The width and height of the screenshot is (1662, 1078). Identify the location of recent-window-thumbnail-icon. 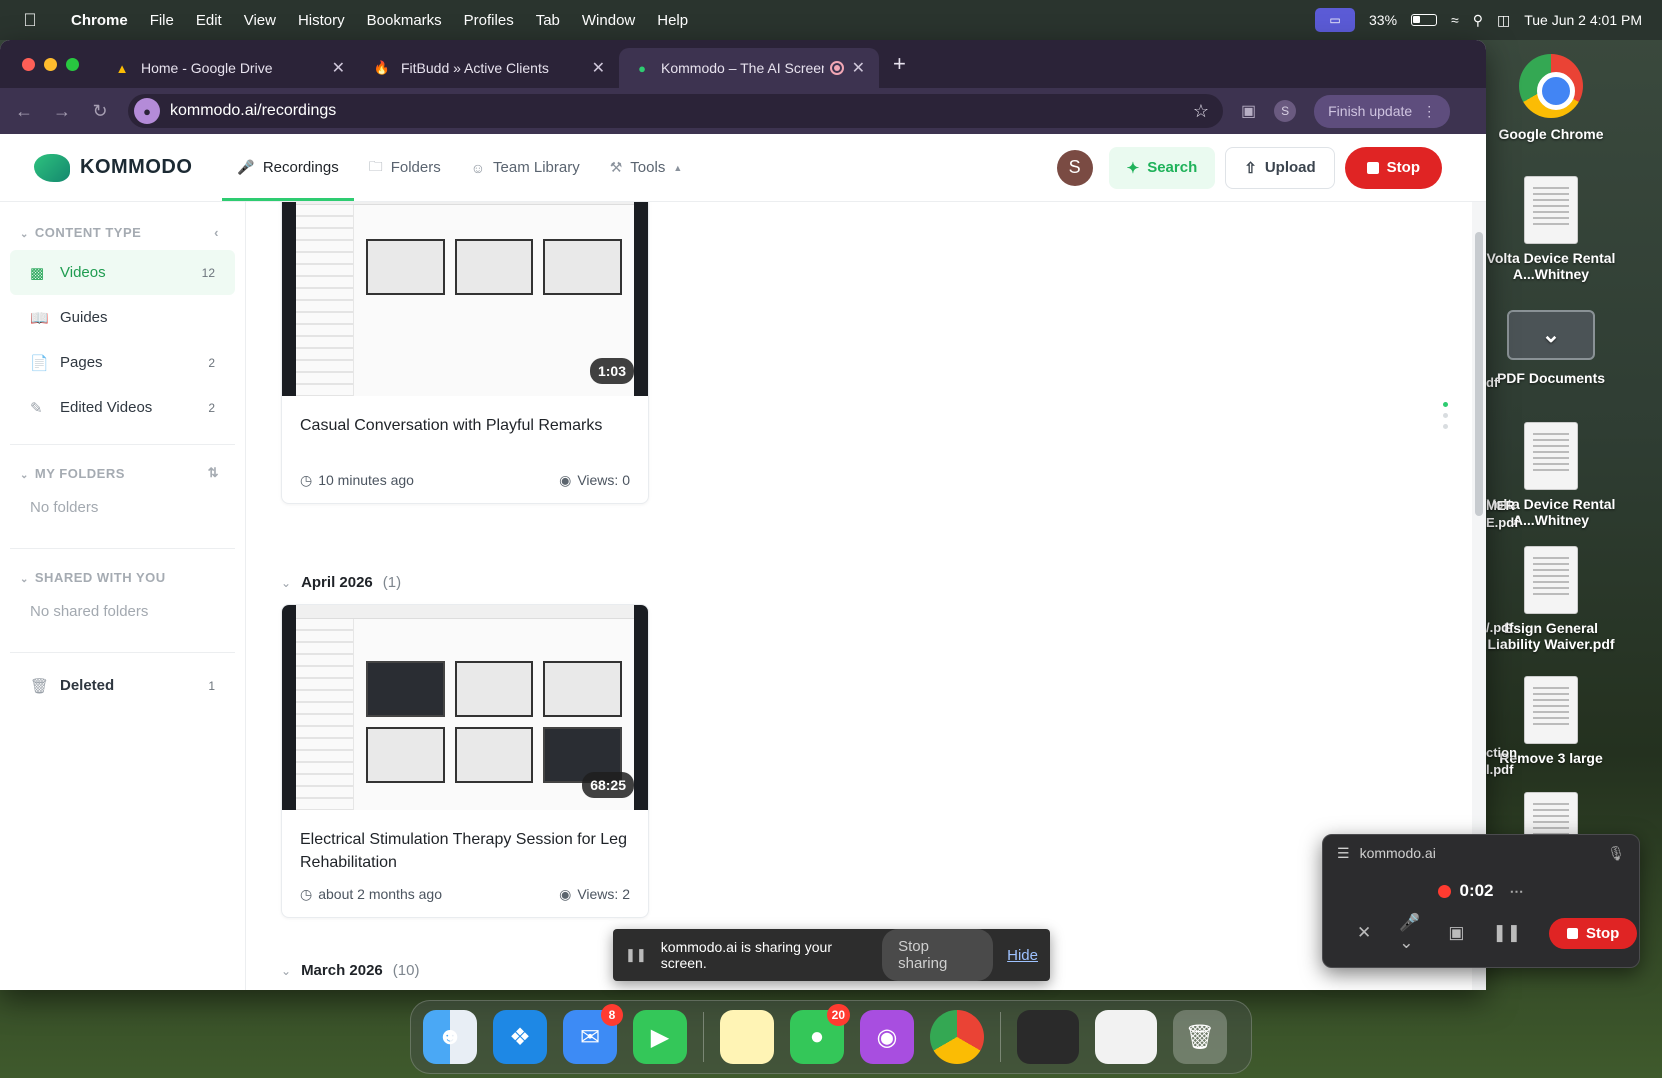
(1048, 1037).